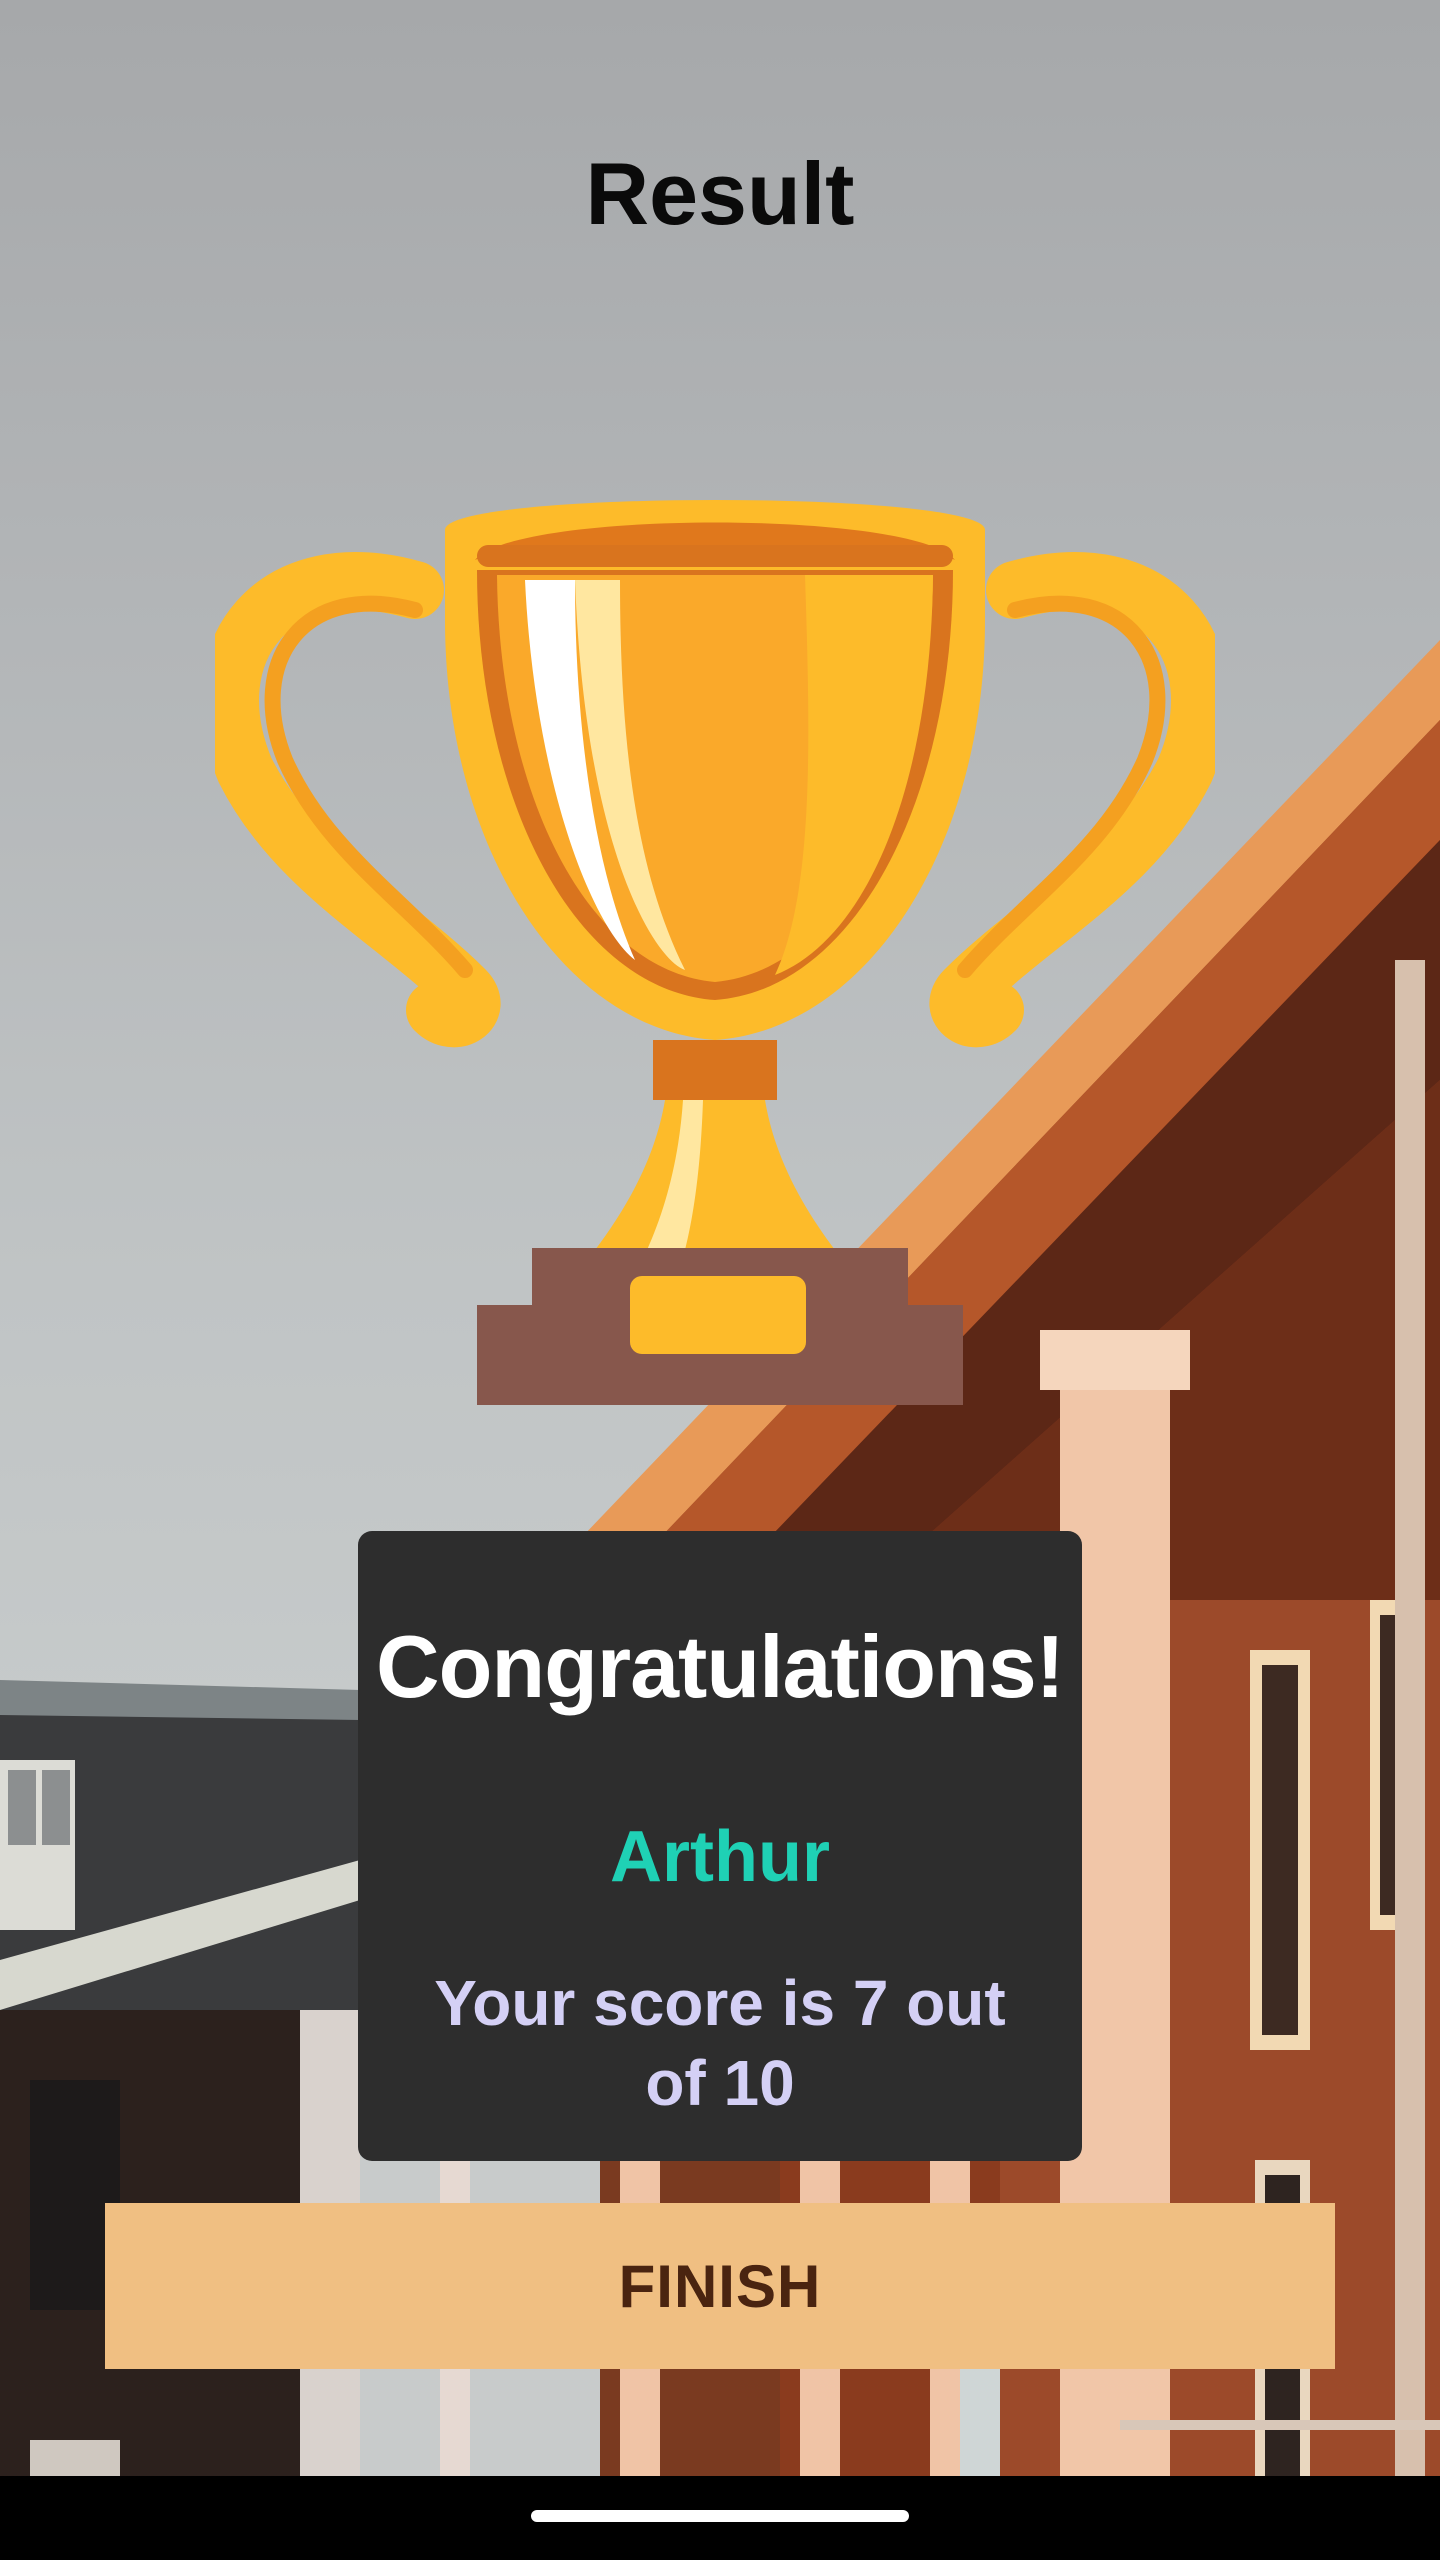 The height and width of the screenshot is (2560, 1440). I want to click on player-name: Arthur, so click(720, 1857).